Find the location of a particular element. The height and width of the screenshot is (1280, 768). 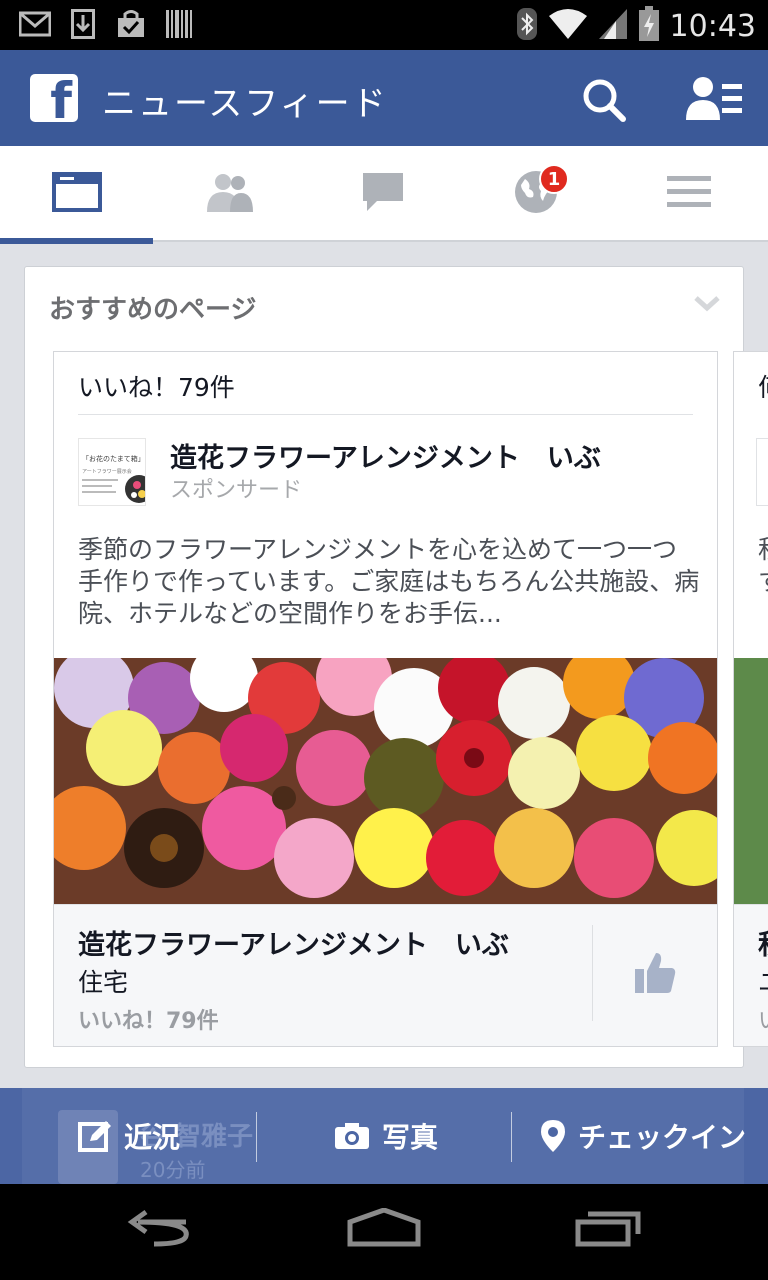

chevron-down-icon is located at coordinates (707, 303).